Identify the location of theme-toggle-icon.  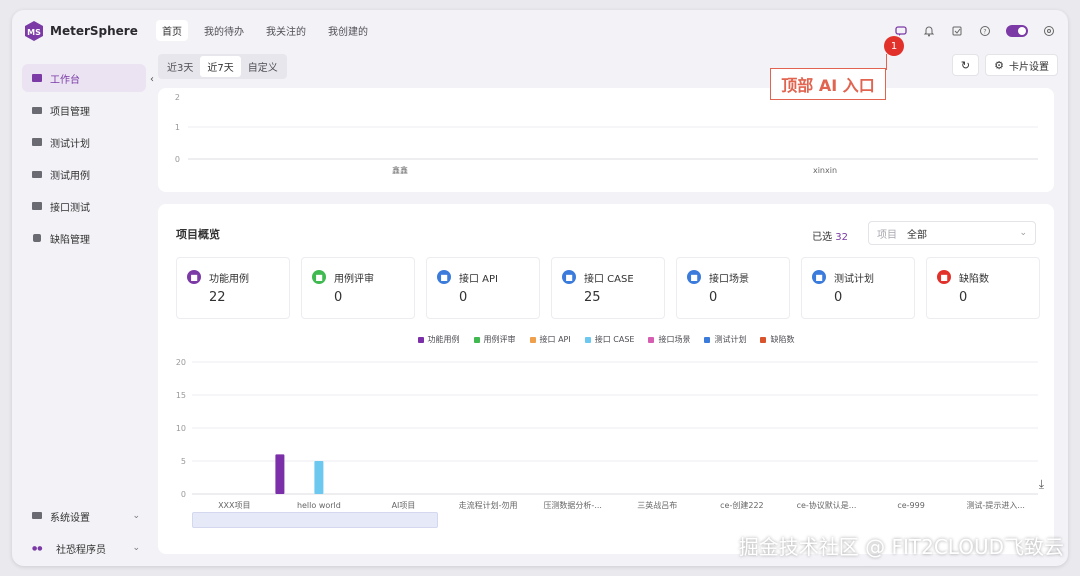
(1017, 31).